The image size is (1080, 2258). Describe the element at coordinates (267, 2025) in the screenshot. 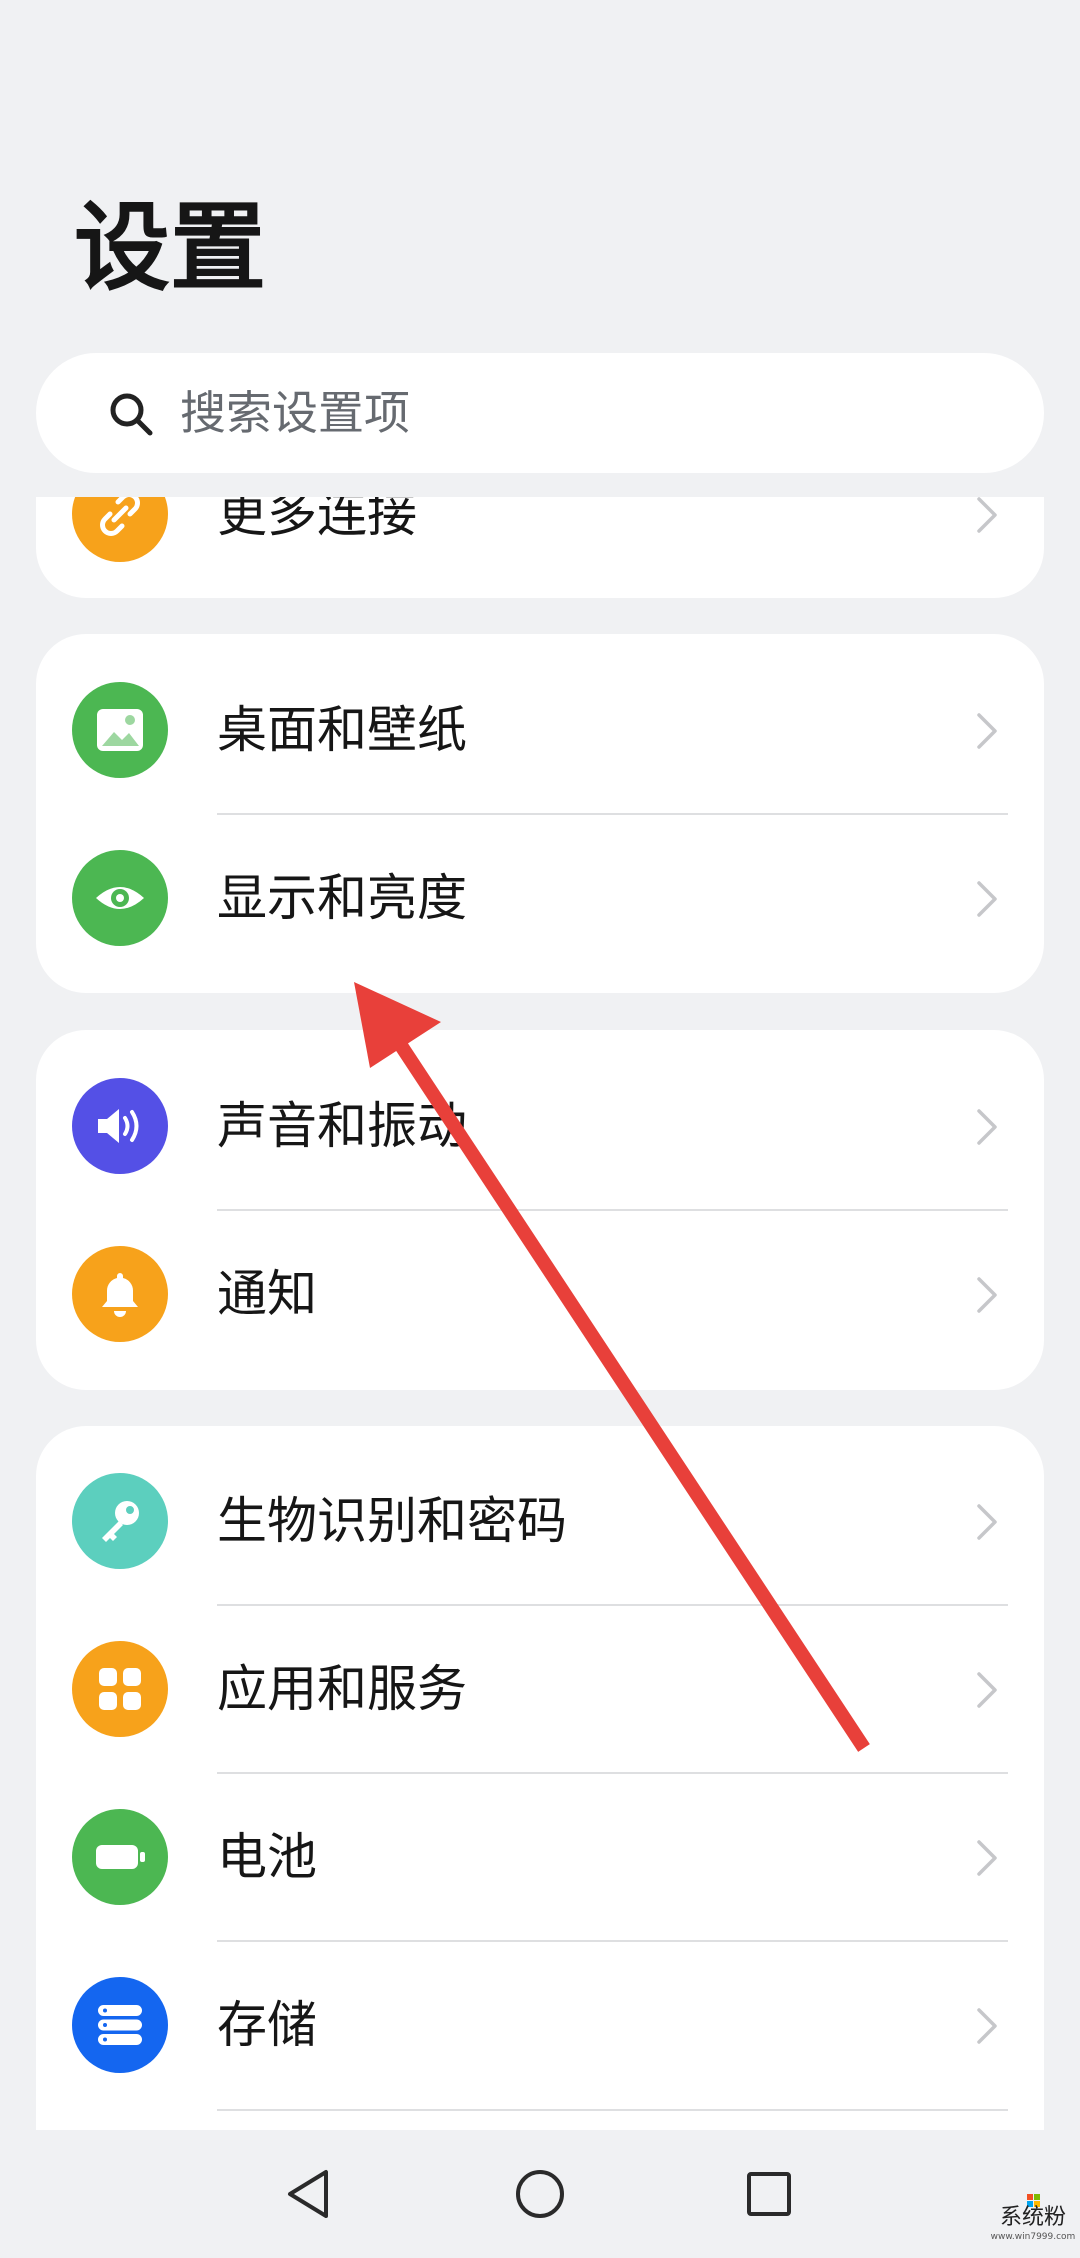

I see `settings-item-label: 存储` at that location.